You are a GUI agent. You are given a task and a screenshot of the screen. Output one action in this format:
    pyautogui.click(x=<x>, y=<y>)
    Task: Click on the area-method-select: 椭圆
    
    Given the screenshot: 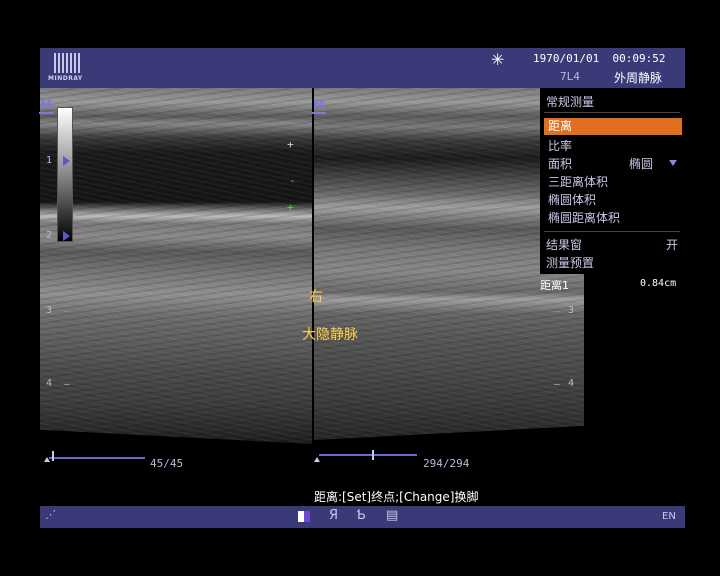 What is the action you would take?
    pyautogui.click(x=641, y=163)
    